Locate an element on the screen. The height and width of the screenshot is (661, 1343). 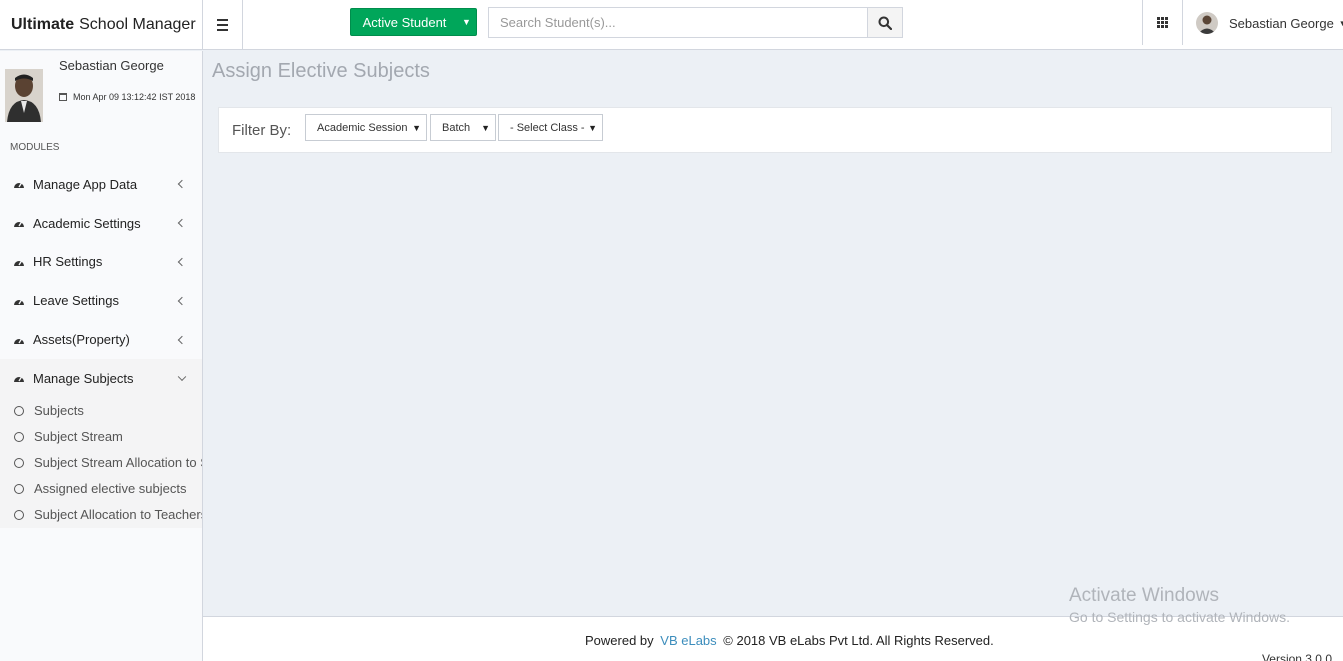
sidebar-item-label: Manage App Data is located at coordinates (85, 184).